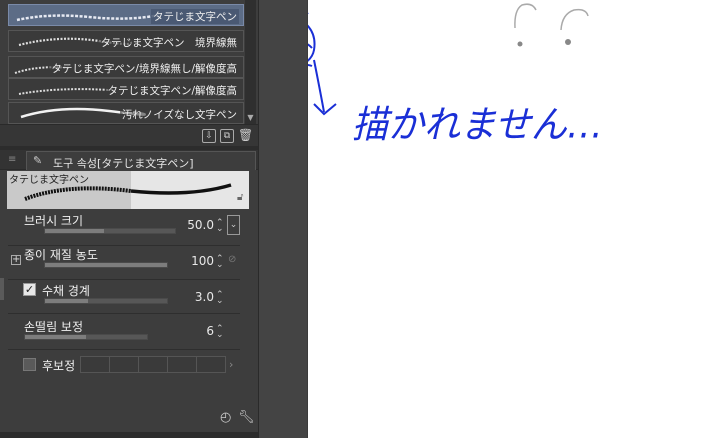 The width and height of the screenshot is (713, 438). Describe the element at coordinates (240, 197) in the screenshot. I see `lock-icon: 🔓︎` at that location.